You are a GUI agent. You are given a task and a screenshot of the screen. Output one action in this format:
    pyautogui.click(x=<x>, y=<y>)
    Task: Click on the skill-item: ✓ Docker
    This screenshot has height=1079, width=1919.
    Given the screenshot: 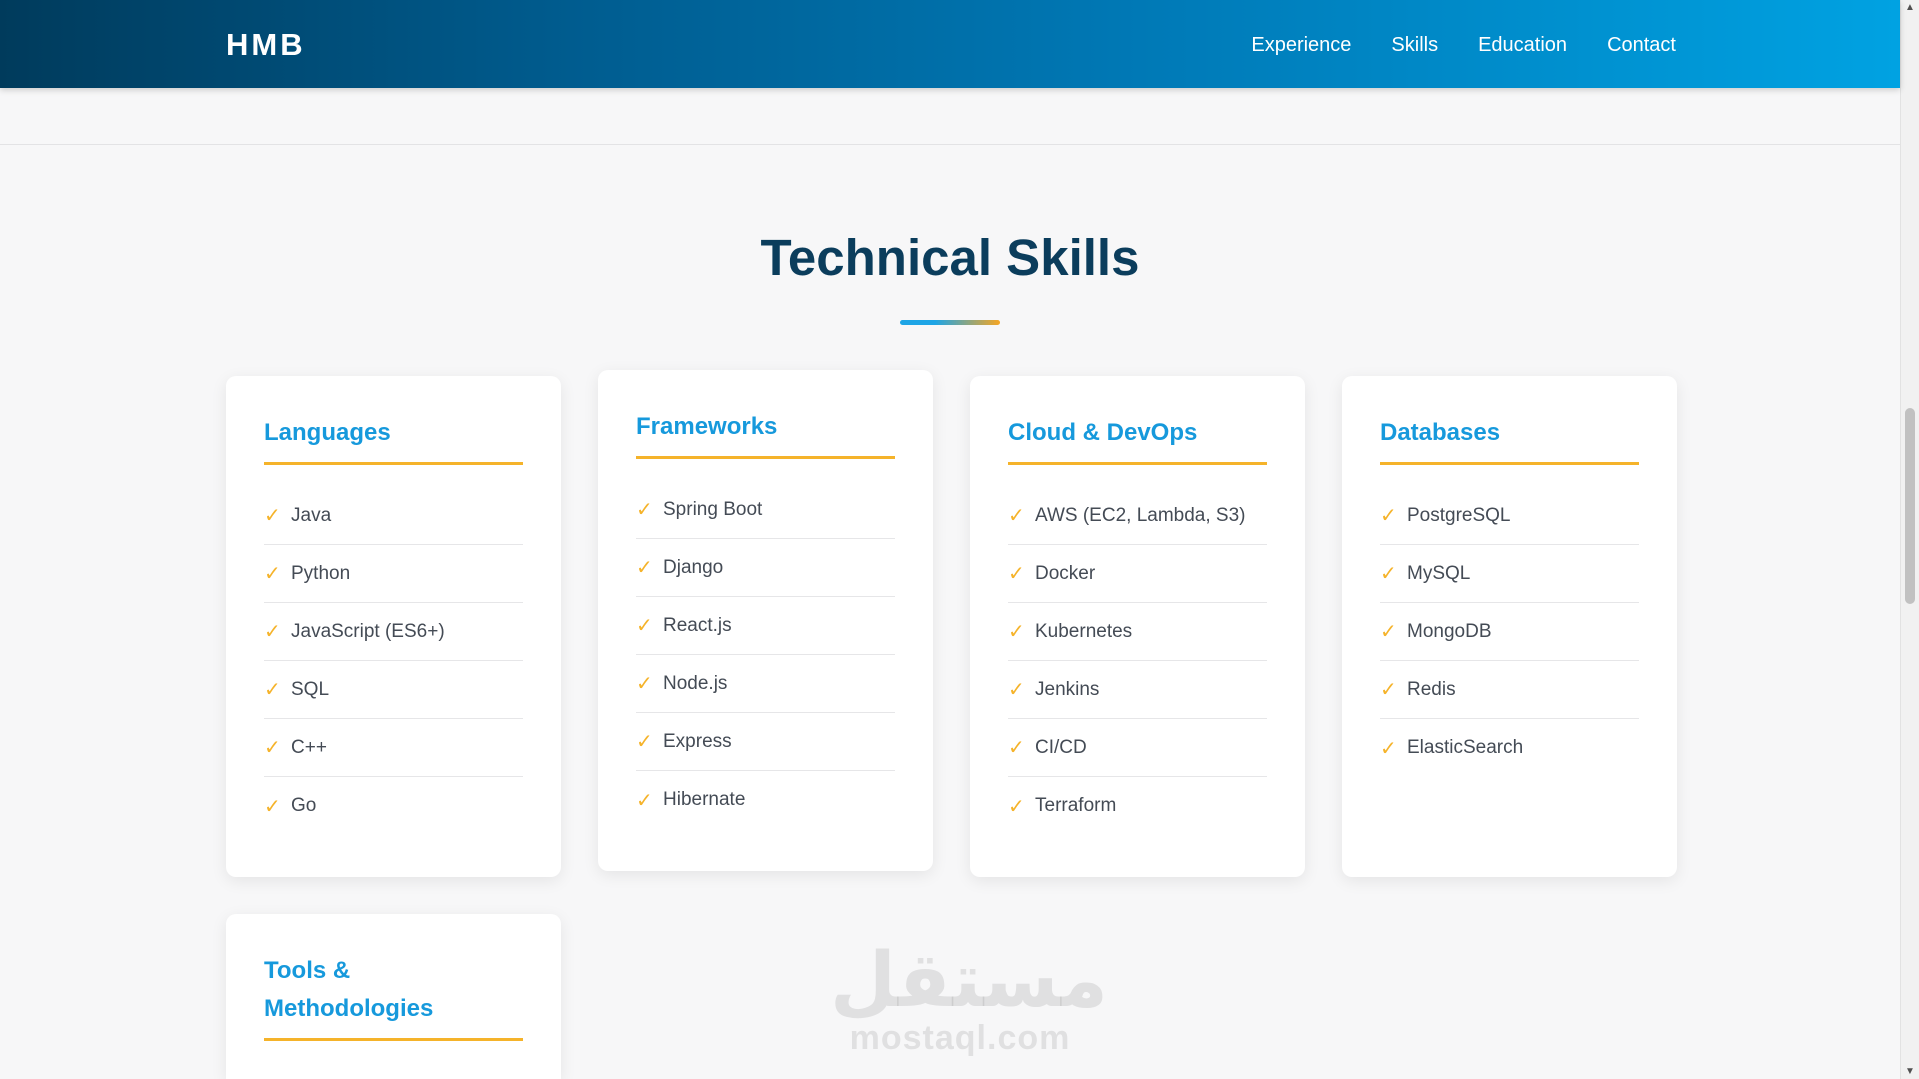 What is the action you would take?
    pyautogui.click(x=1137, y=574)
    